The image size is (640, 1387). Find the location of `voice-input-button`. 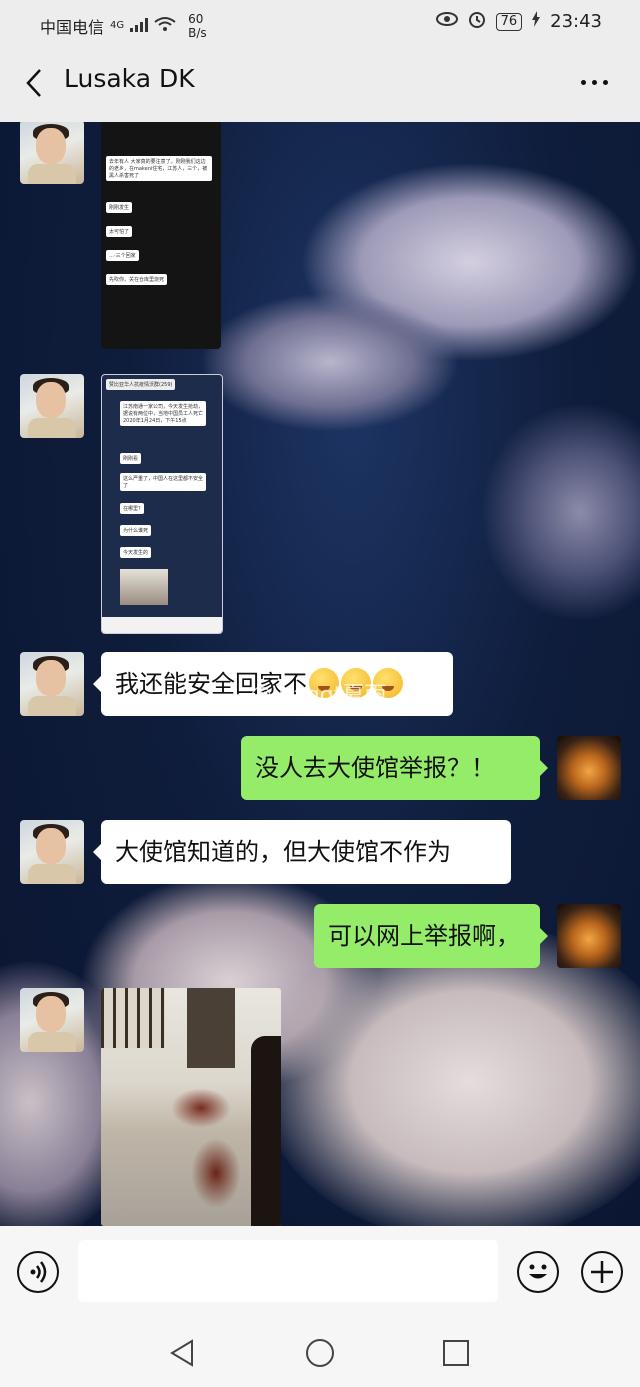

voice-input-button is located at coordinates (38, 1272).